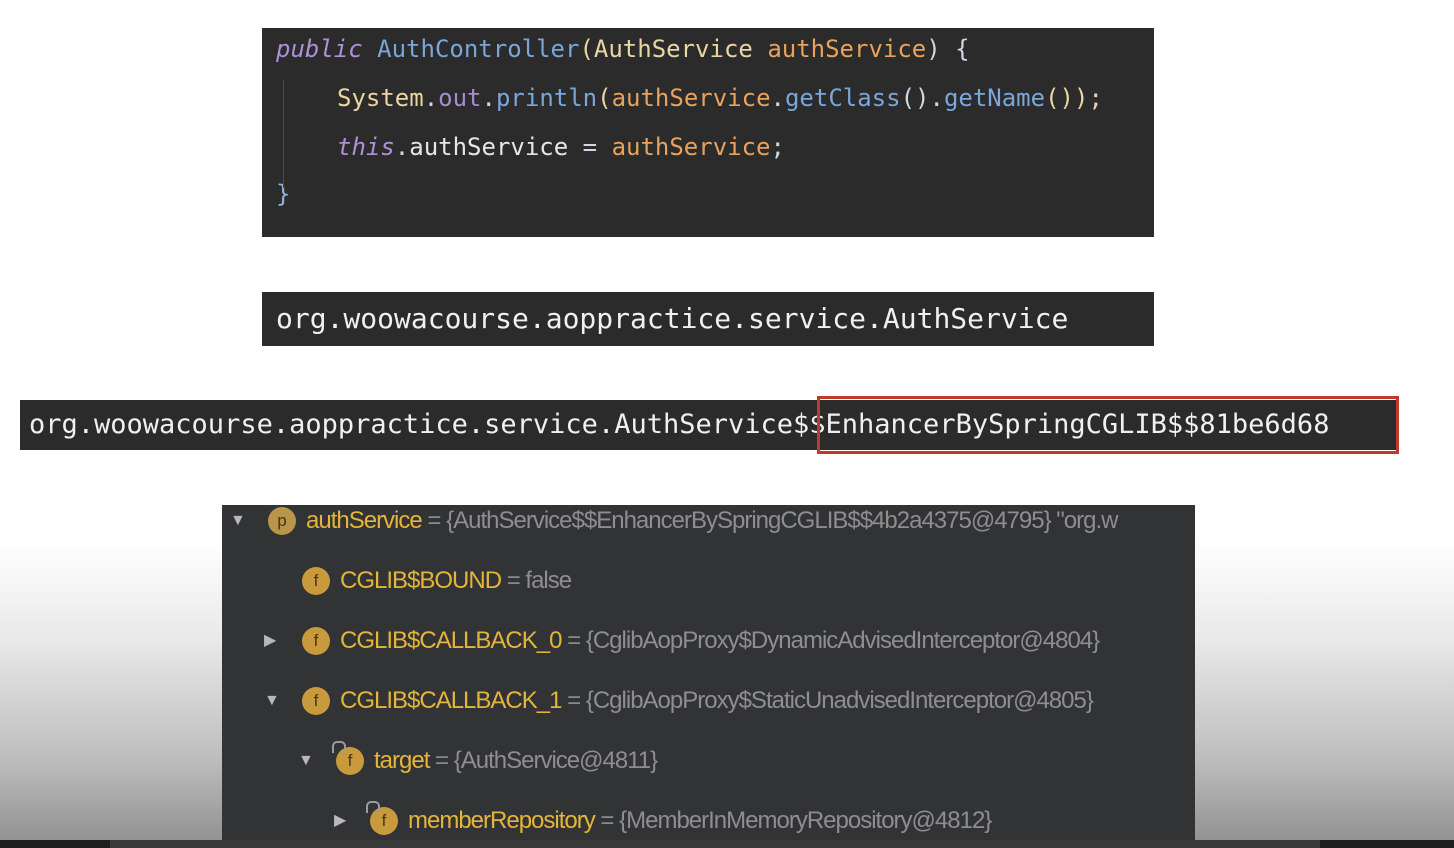 This screenshot has width=1454, height=848. I want to click on keyword-this: this, so click(366, 147).